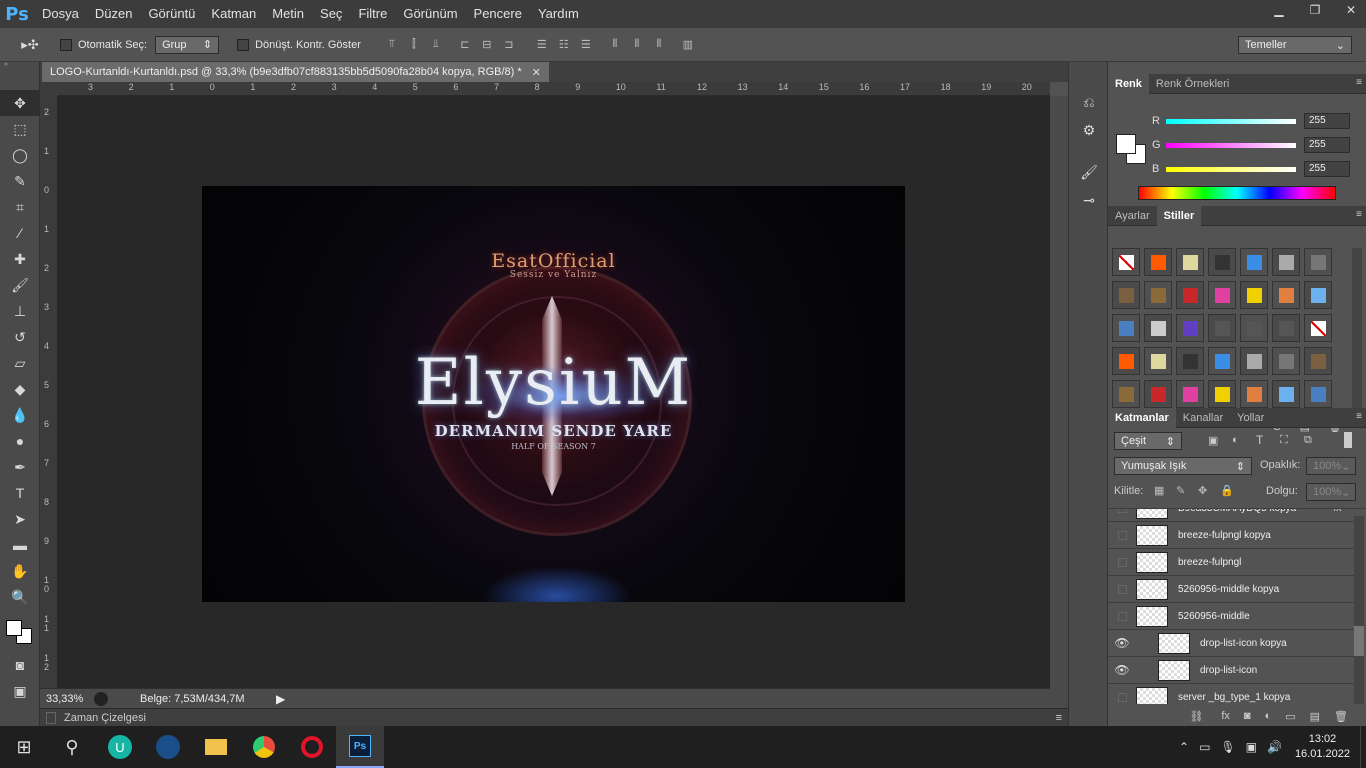 The width and height of the screenshot is (1366, 768). Describe the element at coordinates (1322, 747) in the screenshot. I see `clock: 13:02 16.01.2022` at that location.